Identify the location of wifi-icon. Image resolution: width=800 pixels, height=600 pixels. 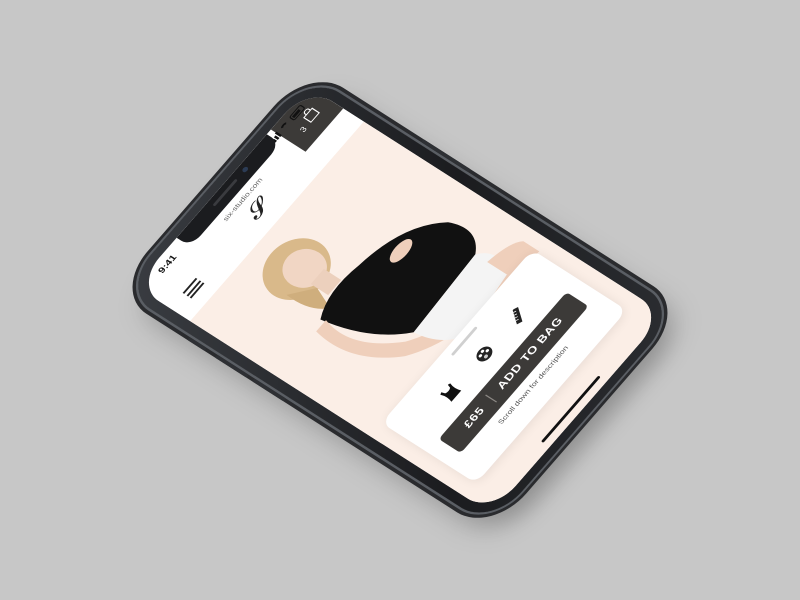
(285, 126).